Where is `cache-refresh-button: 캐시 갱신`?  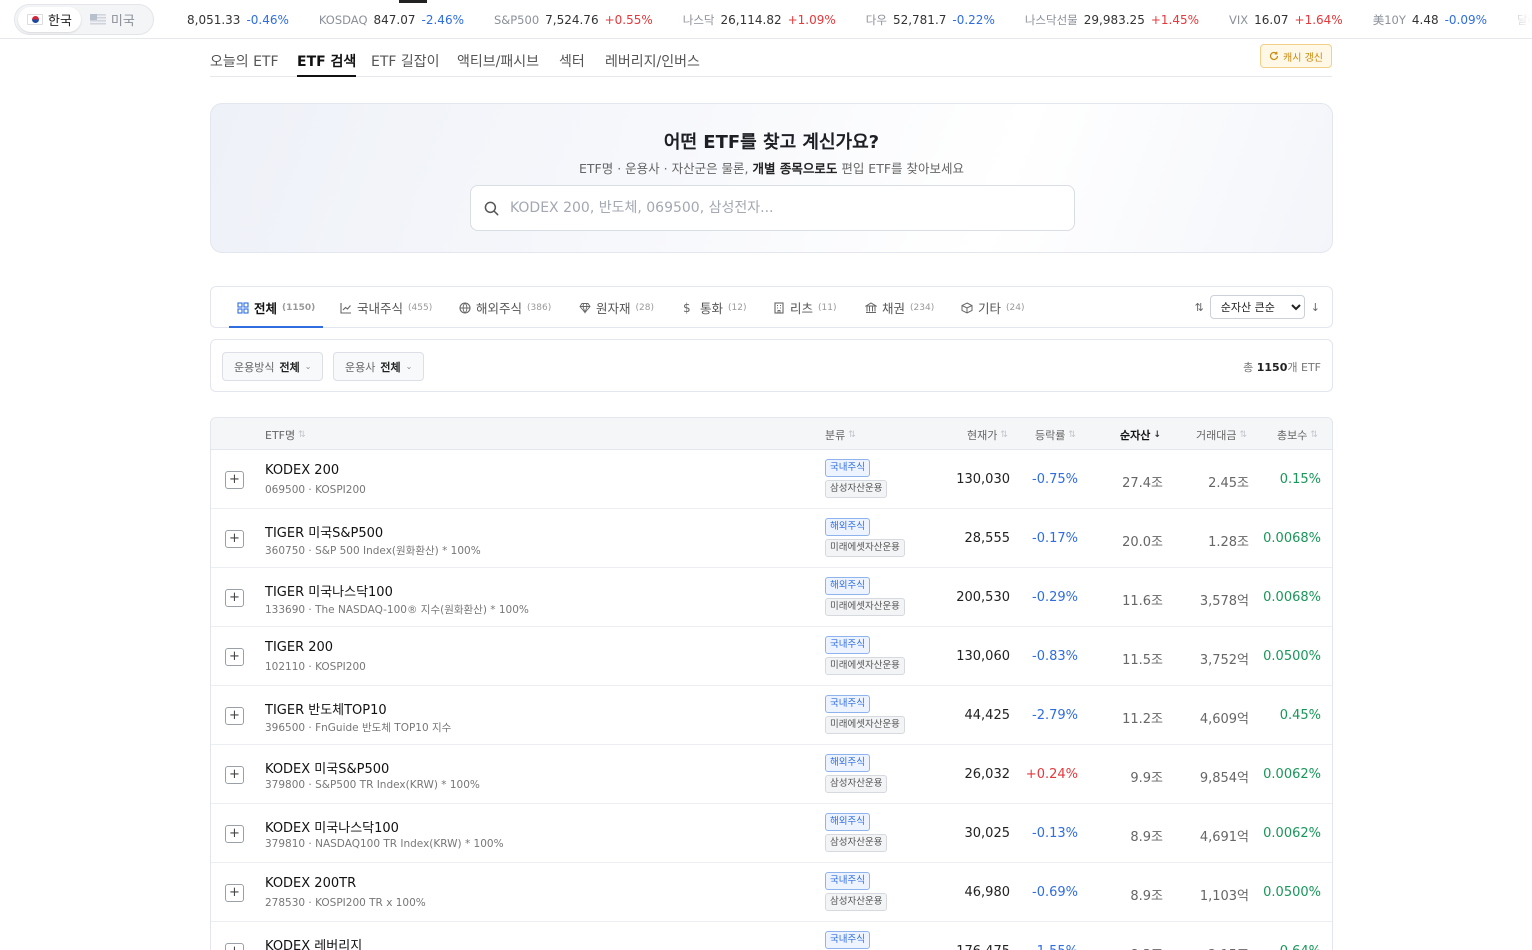
cache-refresh-button: 캐시 갱신 is located at coordinates (1296, 56).